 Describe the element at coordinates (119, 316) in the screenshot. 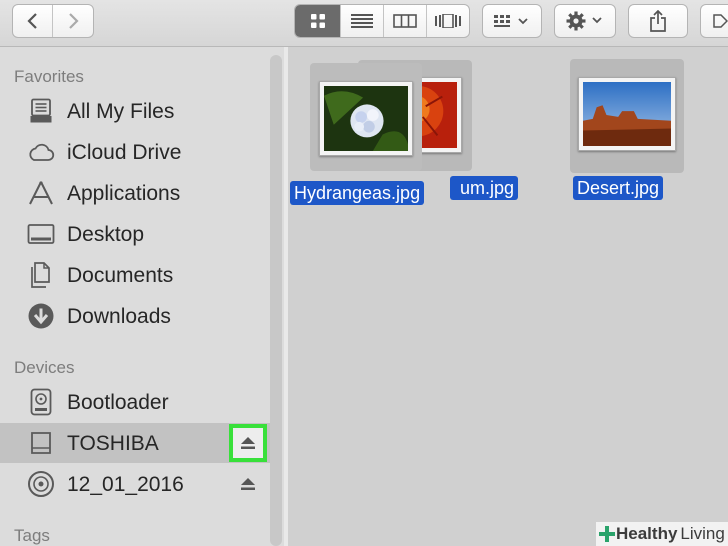

I see `sidebar-item-label: Downloads` at that location.